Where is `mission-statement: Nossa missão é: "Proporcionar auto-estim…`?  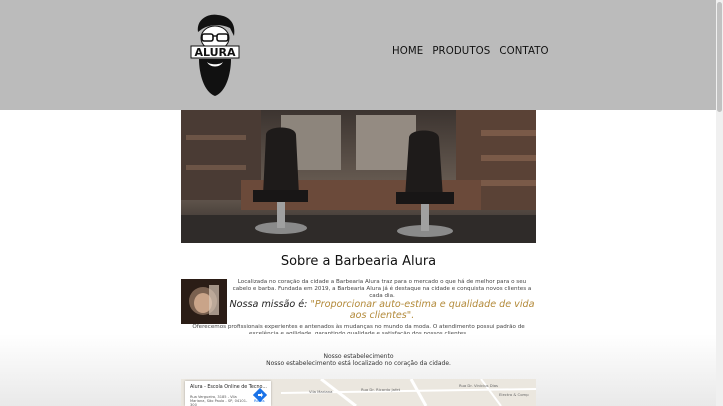
mission-statement: Nossa missão é: "Proporcionar auto-estim… is located at coordinates (382, 310).